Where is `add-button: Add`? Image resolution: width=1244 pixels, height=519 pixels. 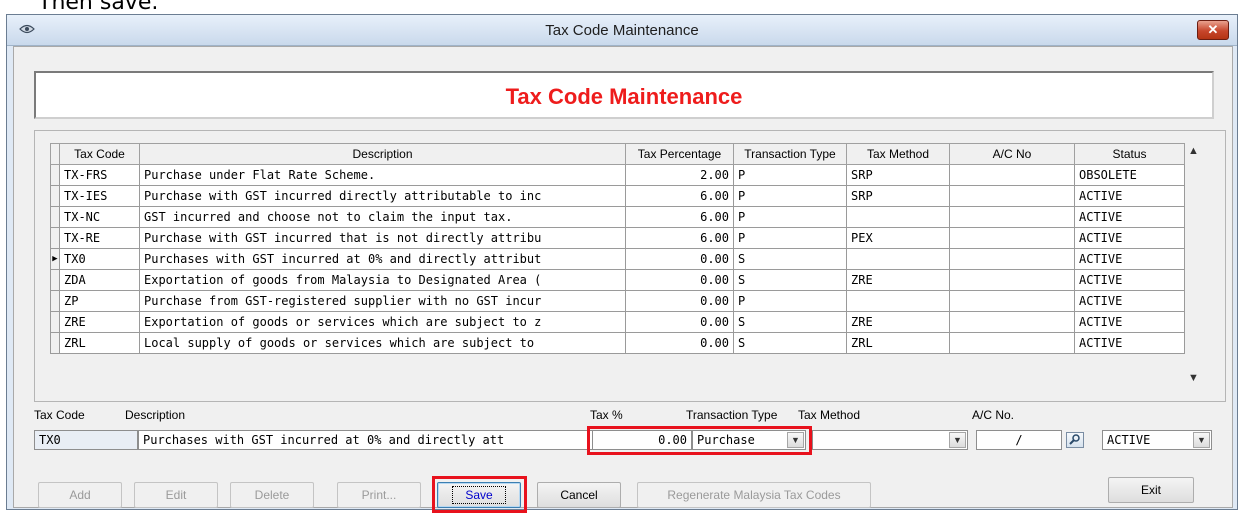
add-button: Add is located at coordinates (80, 495).